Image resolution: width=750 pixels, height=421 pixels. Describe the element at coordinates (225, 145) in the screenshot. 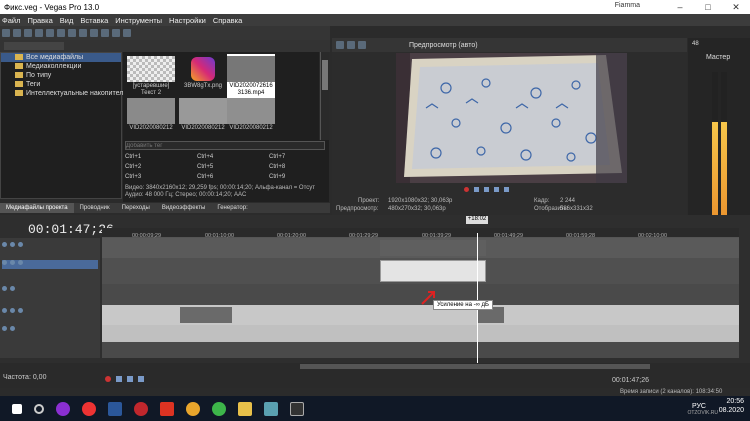

I see `tag-field` at that location.